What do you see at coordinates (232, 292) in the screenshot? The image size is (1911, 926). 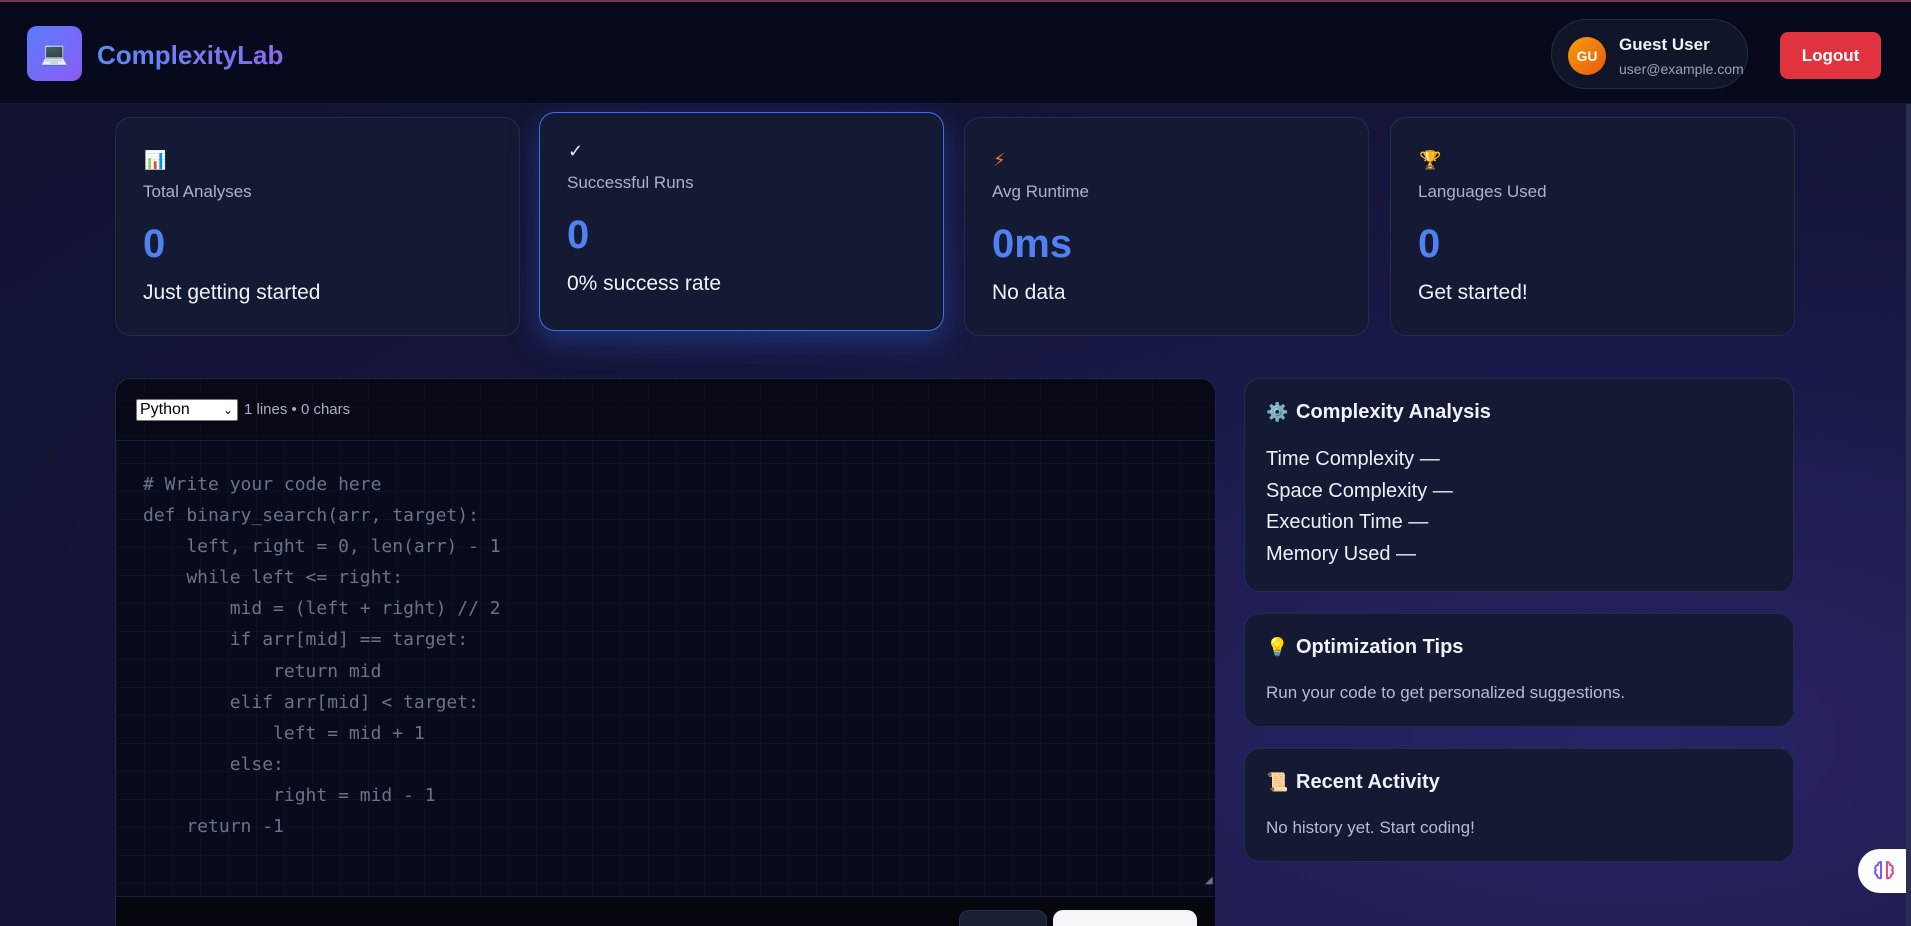 I see `stat-subtext: Just getting started` at bounding box center [232, 292].